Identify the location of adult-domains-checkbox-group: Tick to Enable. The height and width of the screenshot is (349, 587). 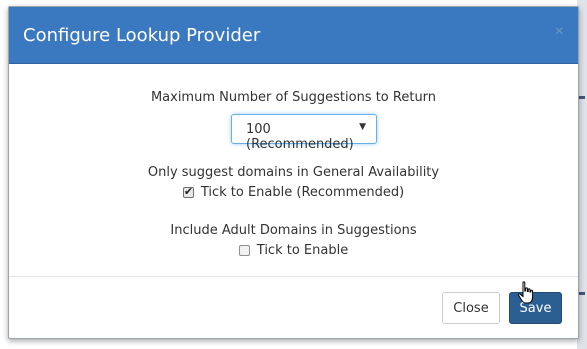
(293, 250).